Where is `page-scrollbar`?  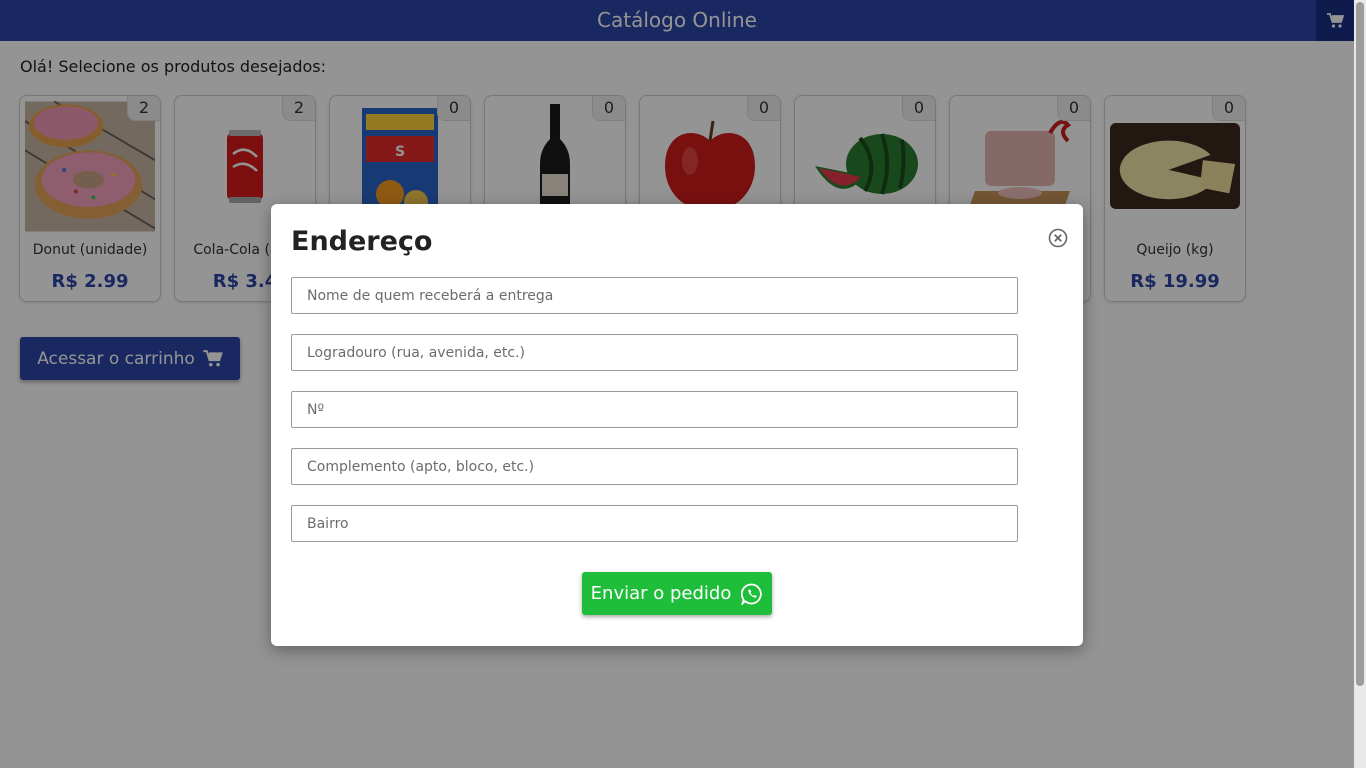
page-scrollbar is located at coordinates (1360, 384).